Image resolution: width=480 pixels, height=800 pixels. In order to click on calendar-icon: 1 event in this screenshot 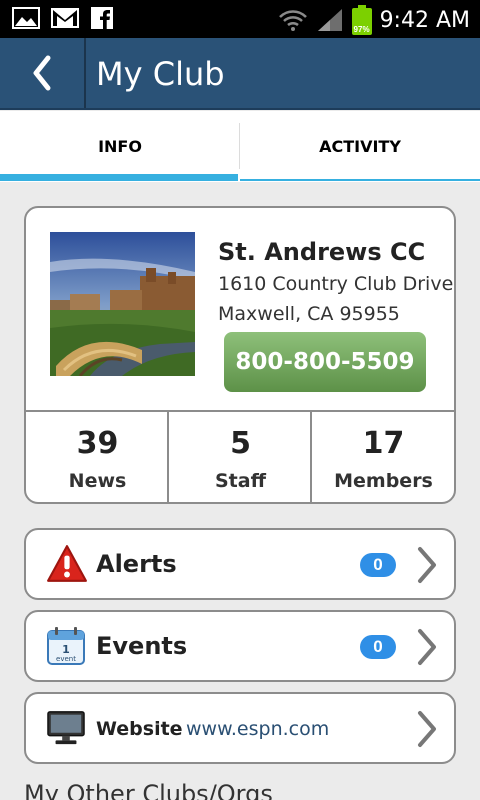, I will do `click(66, 646)`.